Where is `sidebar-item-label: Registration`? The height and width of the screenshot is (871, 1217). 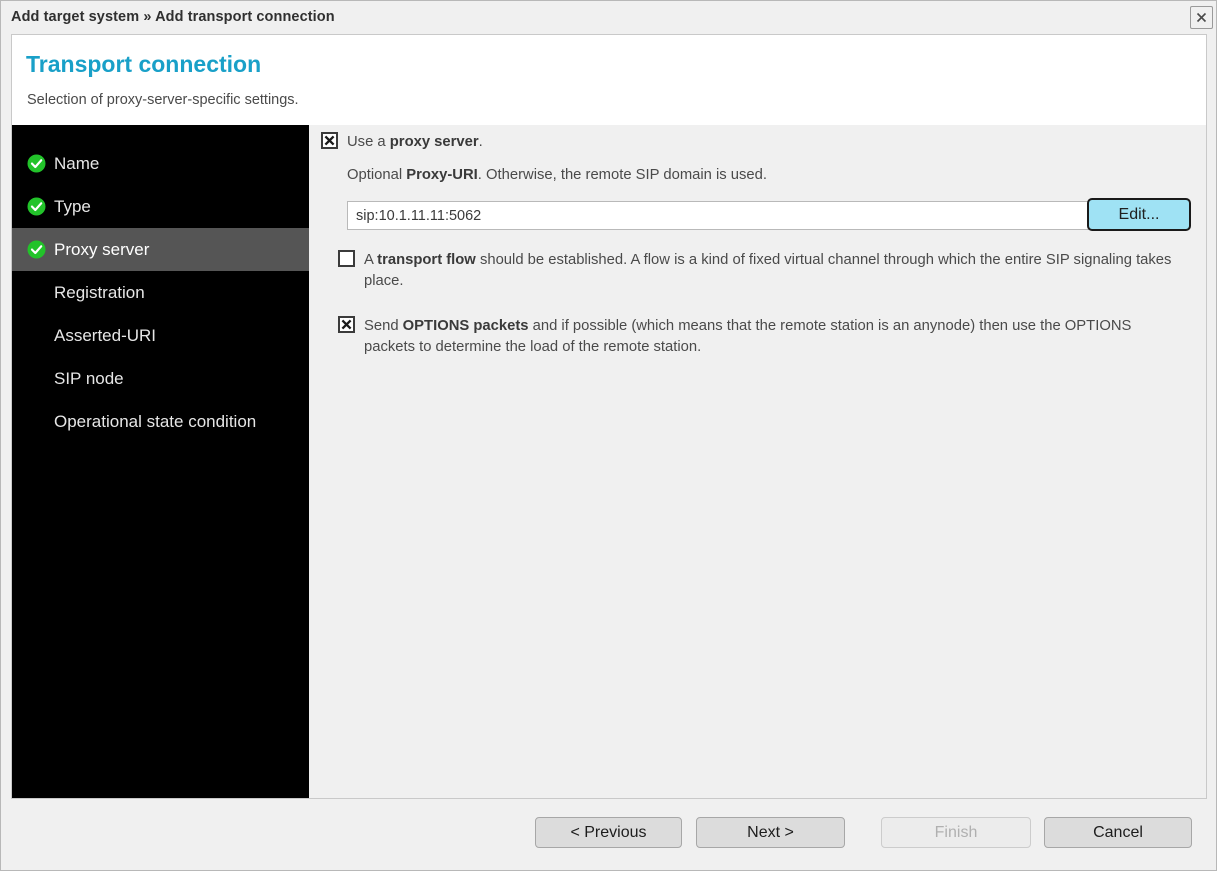 sidebar-item-label: Registration is located at coordinates (99, 292).